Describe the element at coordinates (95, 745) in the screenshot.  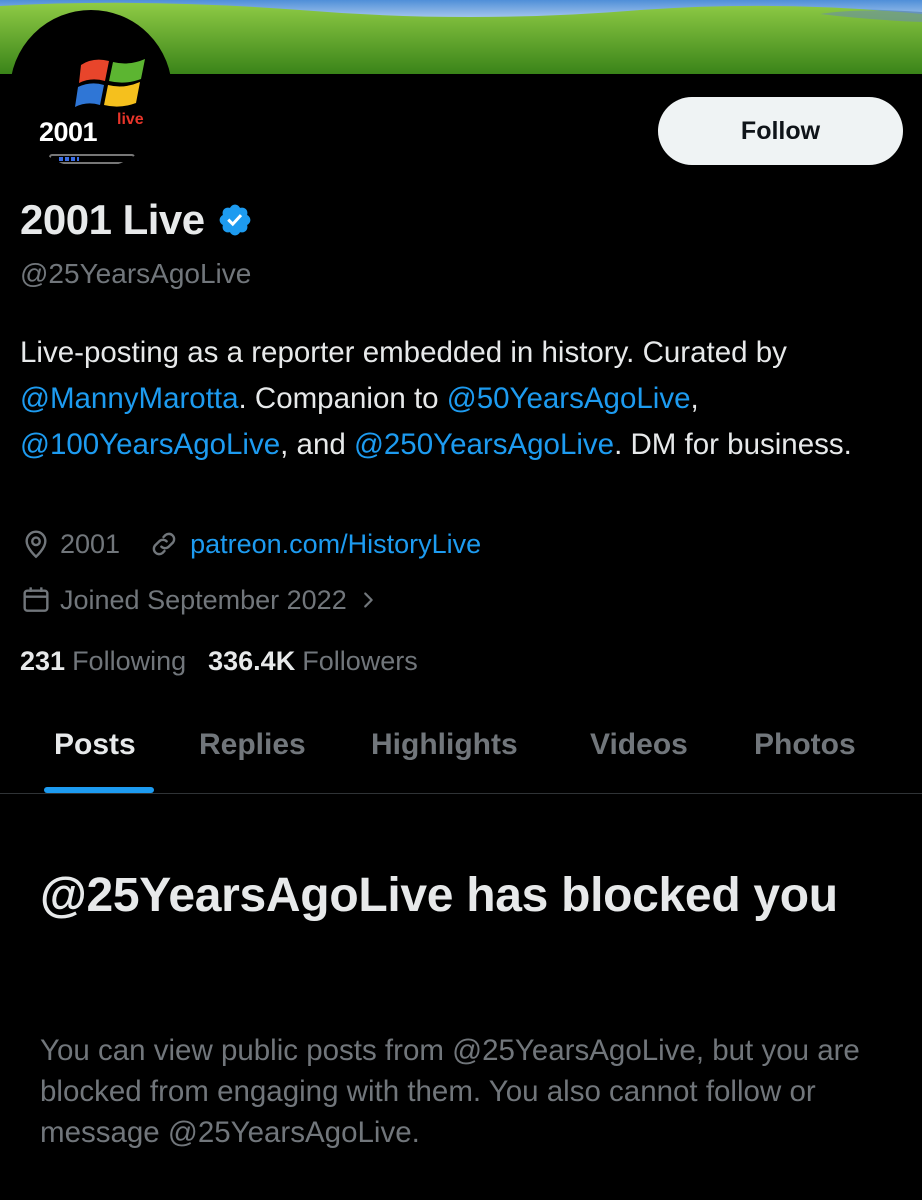
I see `tab-posts: Posts` at that location.